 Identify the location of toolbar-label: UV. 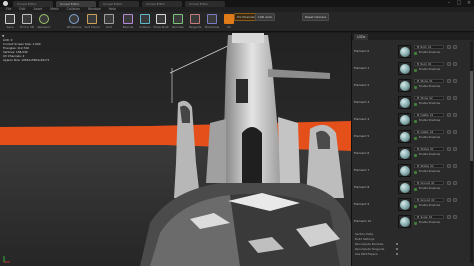
(229, 27).